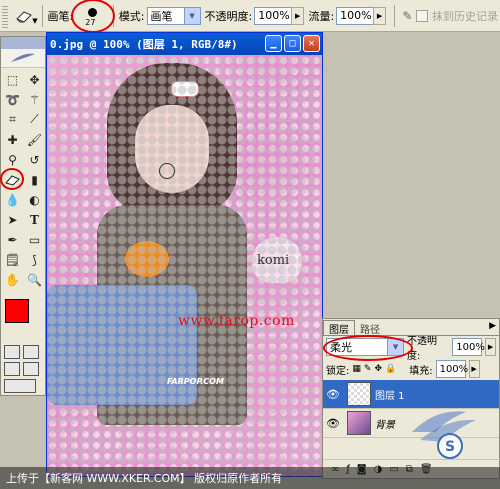  I want to click on mode-label: 模式:, so click(131, 16).